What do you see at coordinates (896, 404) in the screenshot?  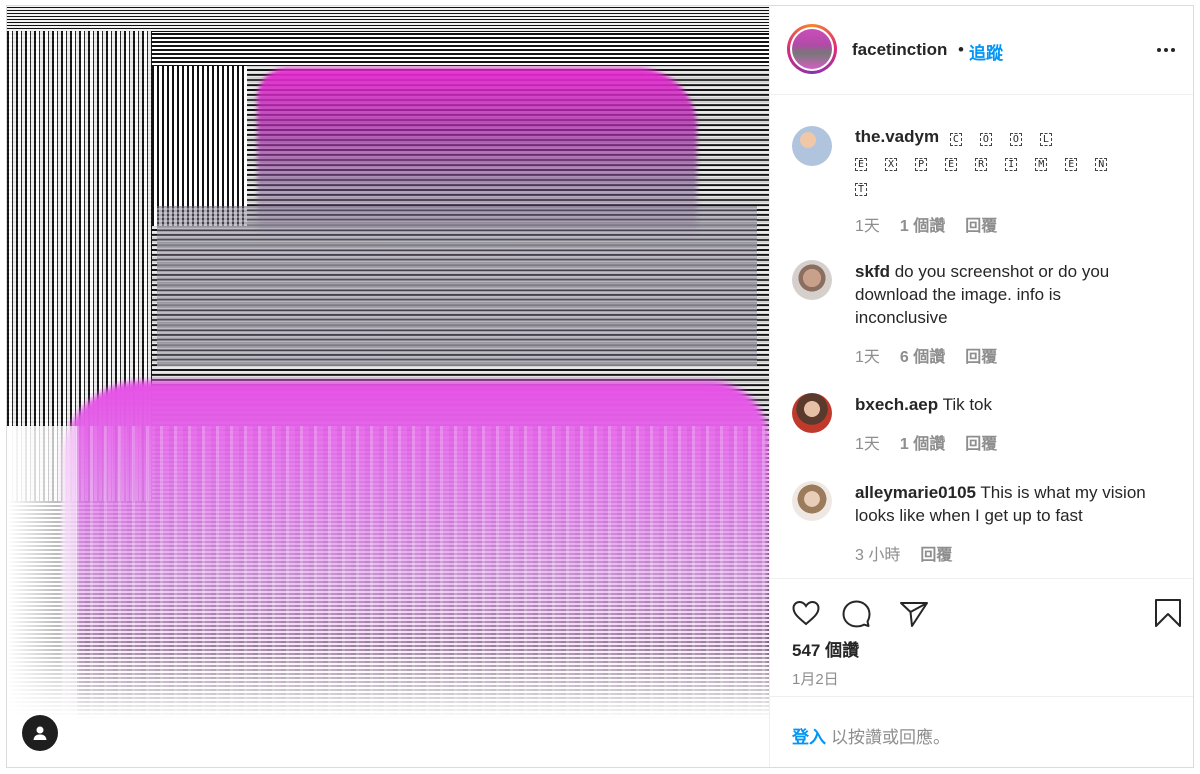 I see `commenter-username: bxech.aep` at bounding box center [896, 404].